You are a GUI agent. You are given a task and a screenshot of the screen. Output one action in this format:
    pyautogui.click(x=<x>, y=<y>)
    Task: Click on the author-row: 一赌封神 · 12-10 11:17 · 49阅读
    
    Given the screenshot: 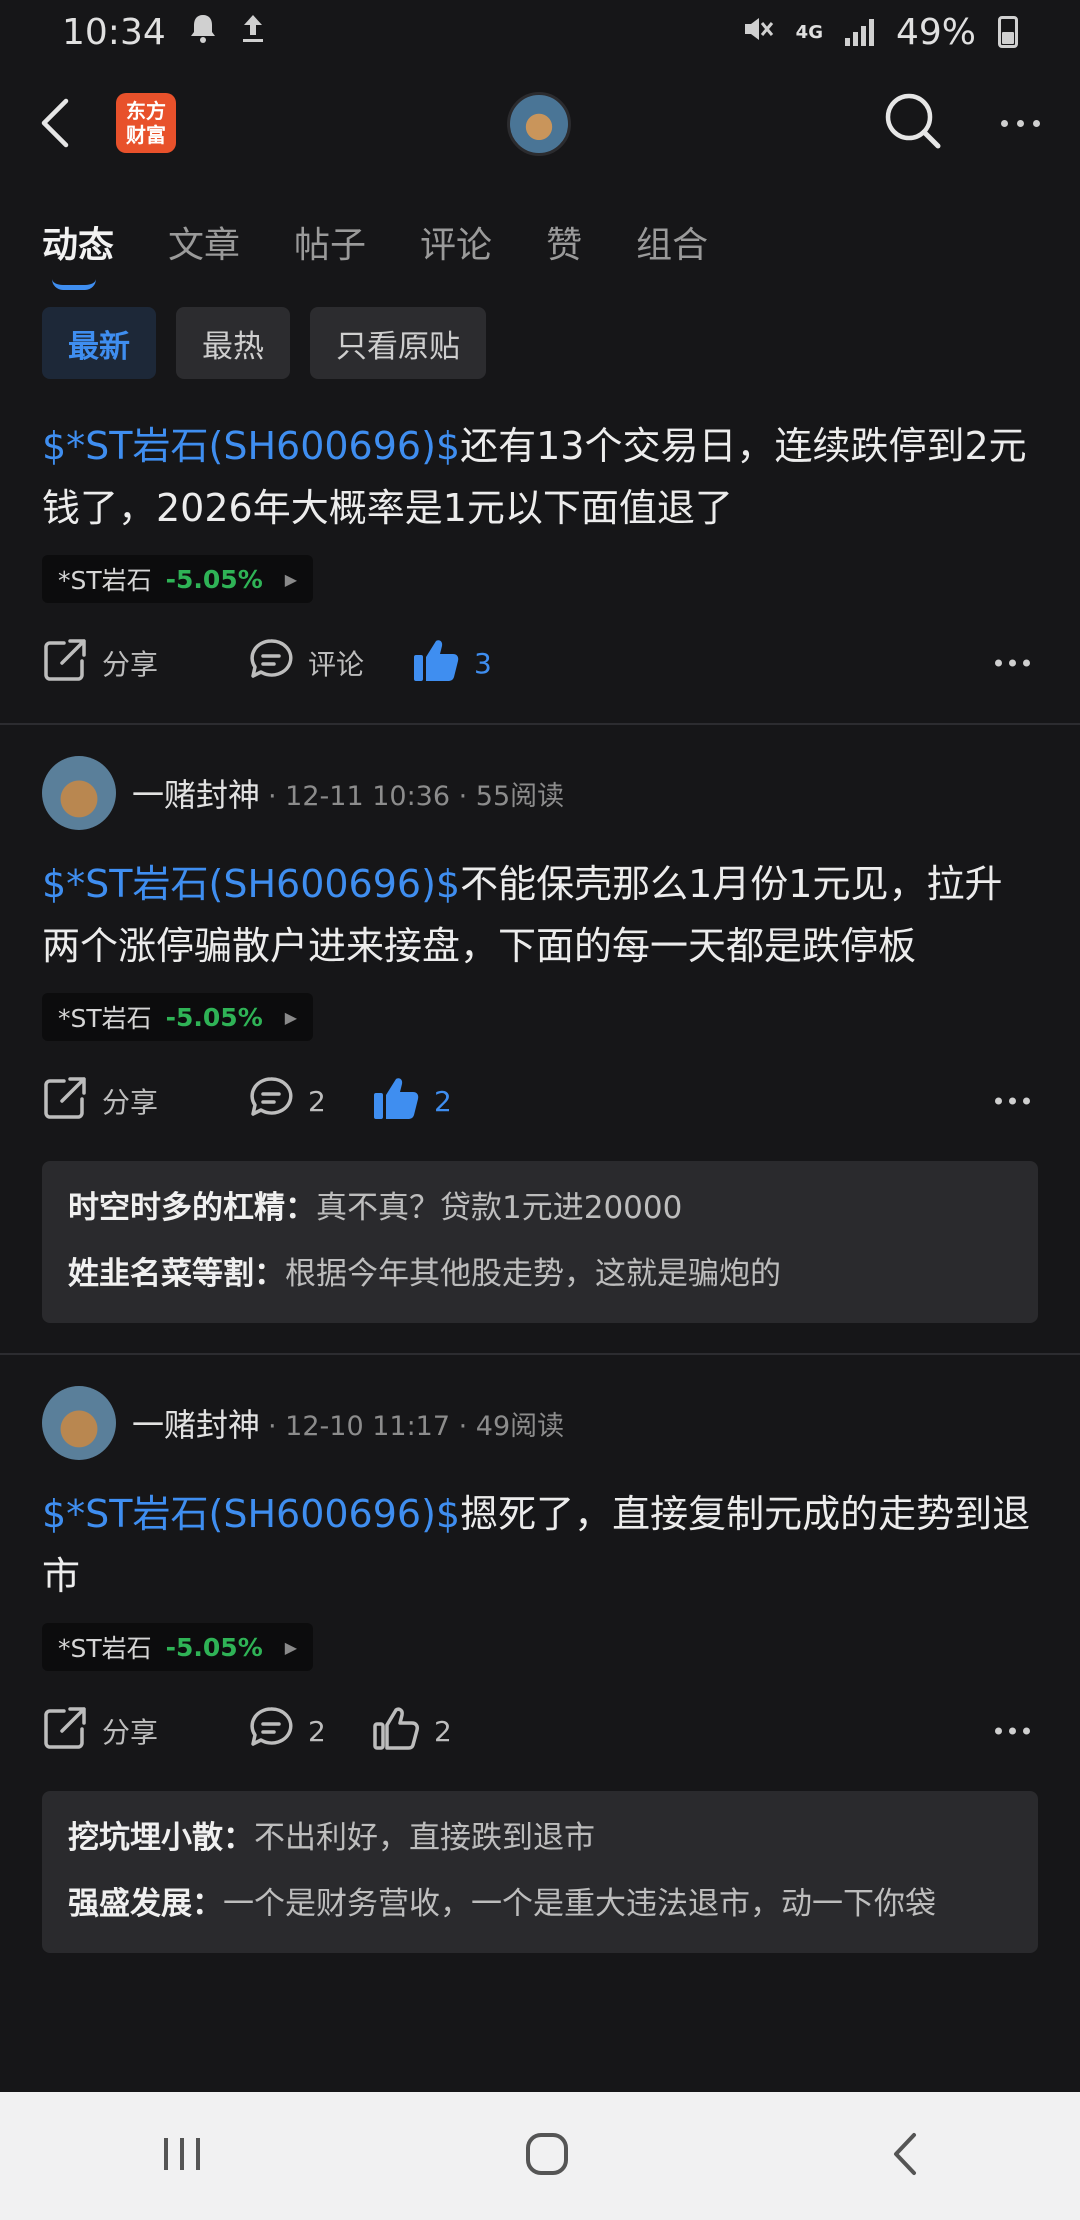 What is the action you would take?
    pyautogui.click(x=540, y=1423)
    